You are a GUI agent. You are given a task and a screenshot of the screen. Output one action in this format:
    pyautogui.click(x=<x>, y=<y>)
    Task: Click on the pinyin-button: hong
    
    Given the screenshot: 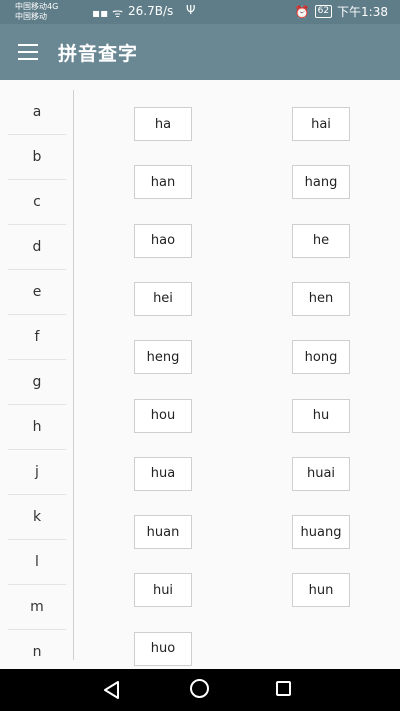 What is the action you would take?
    pyautogui.click(x=321, y=357)
    